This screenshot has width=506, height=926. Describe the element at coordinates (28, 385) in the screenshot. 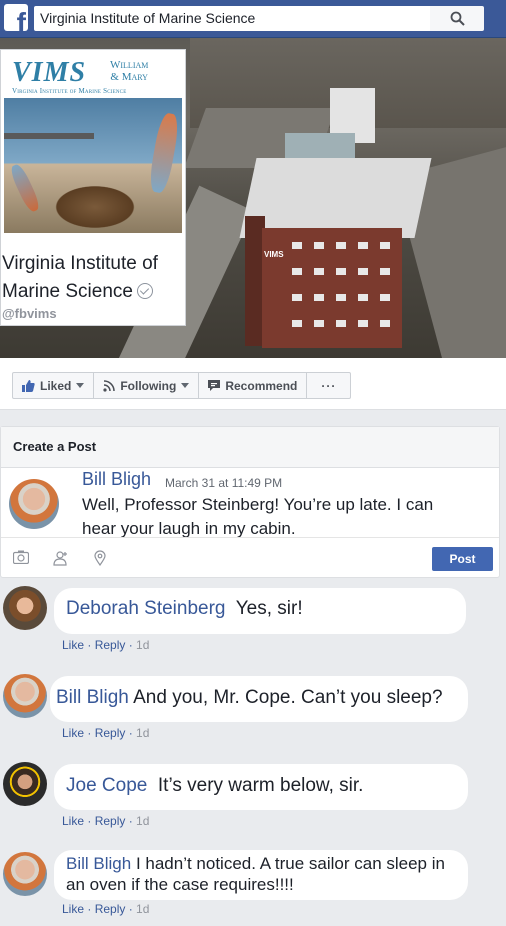

I see `thumbs-up-icon` at that location.